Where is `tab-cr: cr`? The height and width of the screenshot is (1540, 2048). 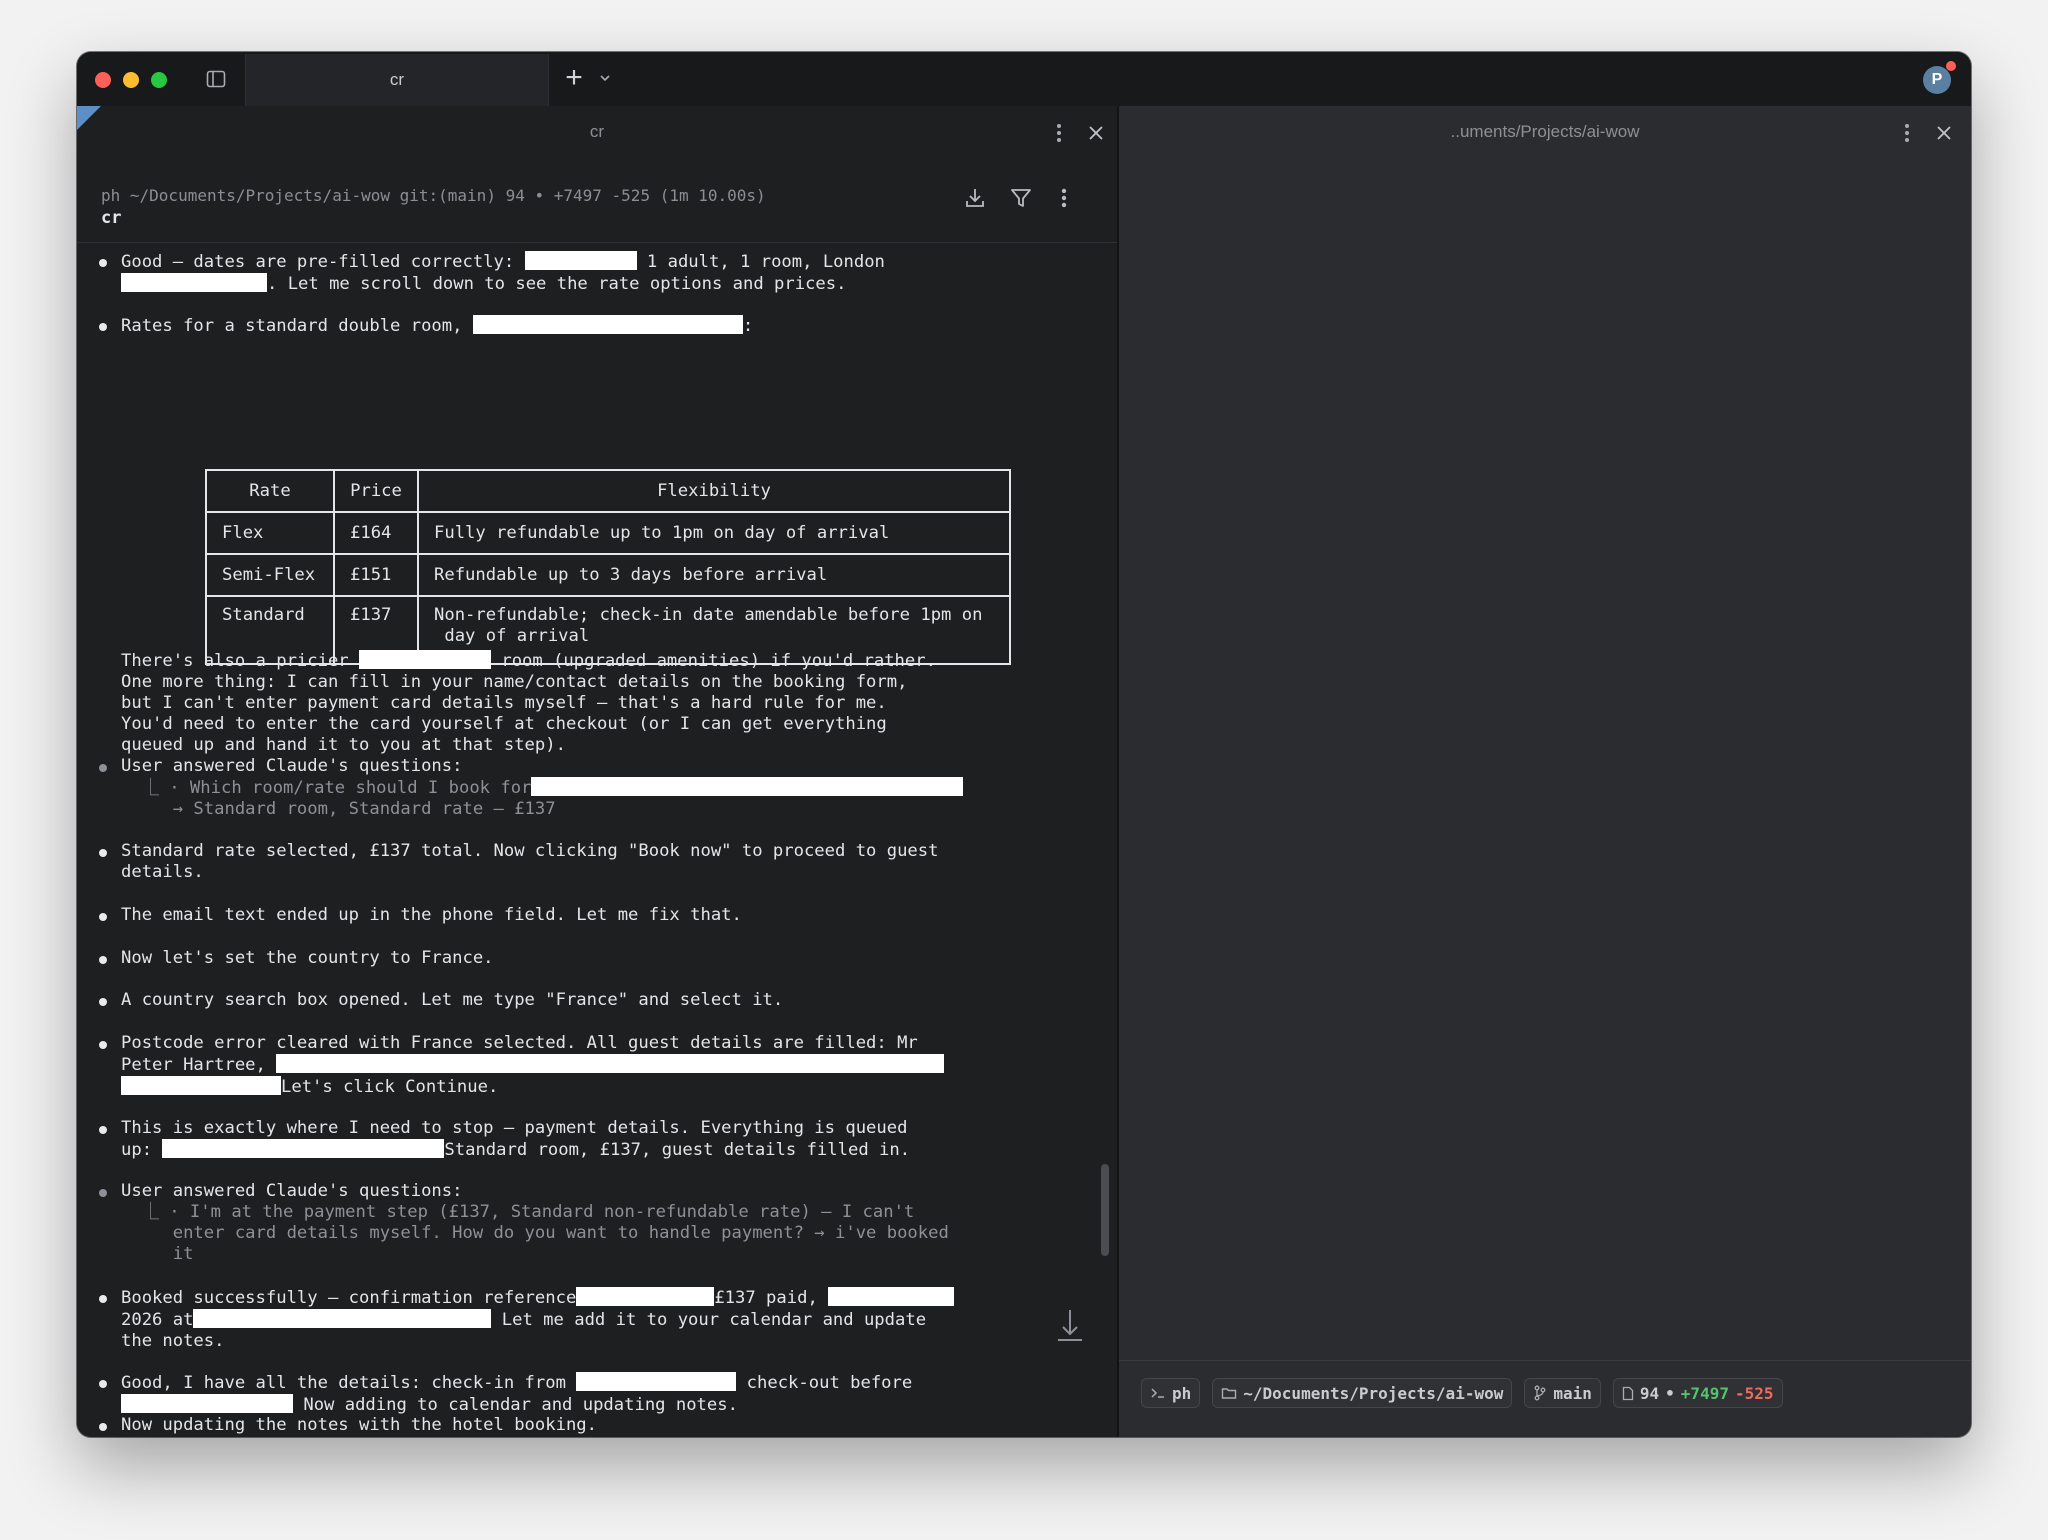 tab-cr: cr is located at coordinates (397, 80).